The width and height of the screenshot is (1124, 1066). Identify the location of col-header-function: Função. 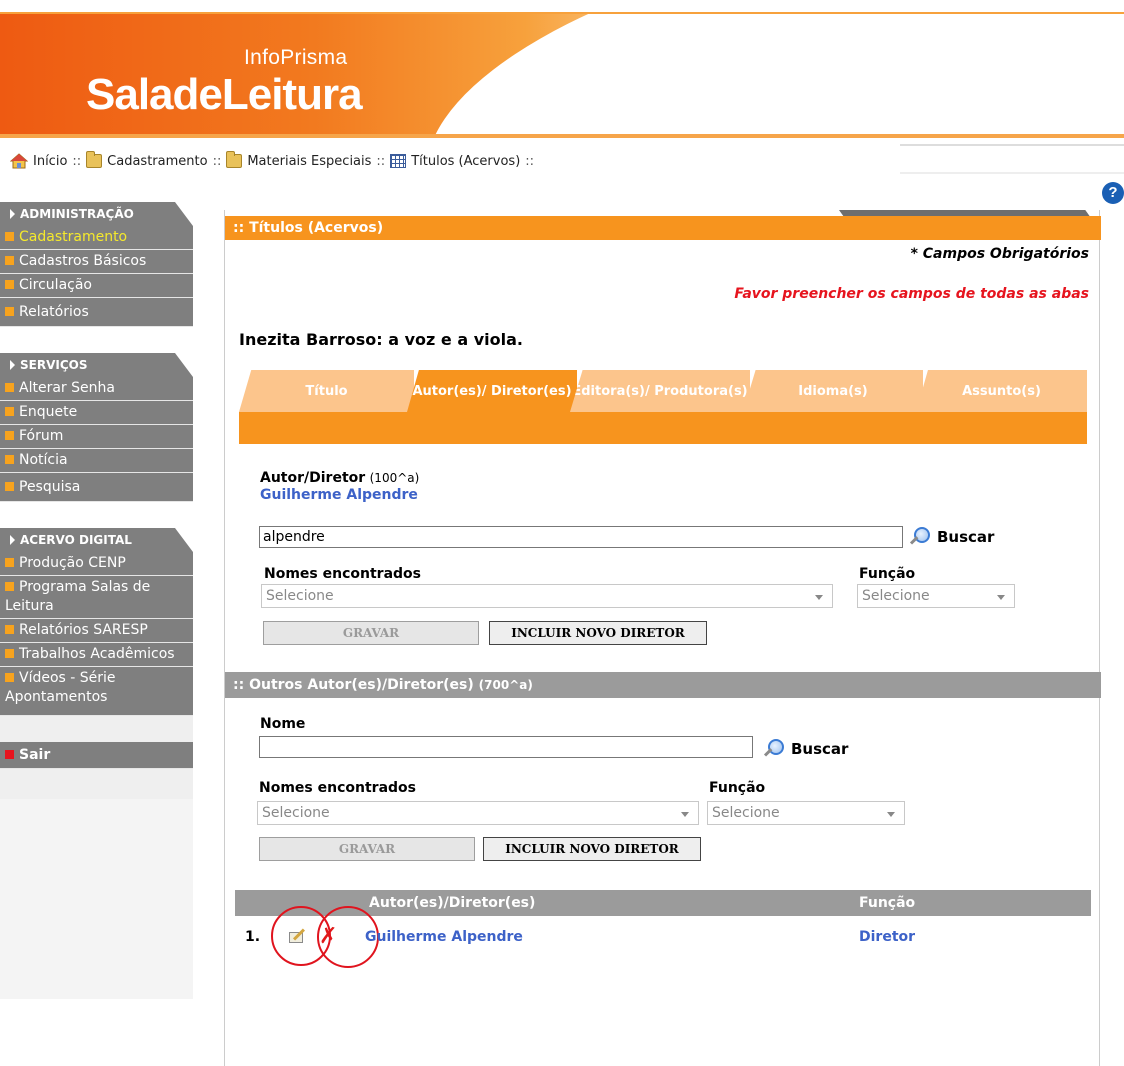
(887, 903).